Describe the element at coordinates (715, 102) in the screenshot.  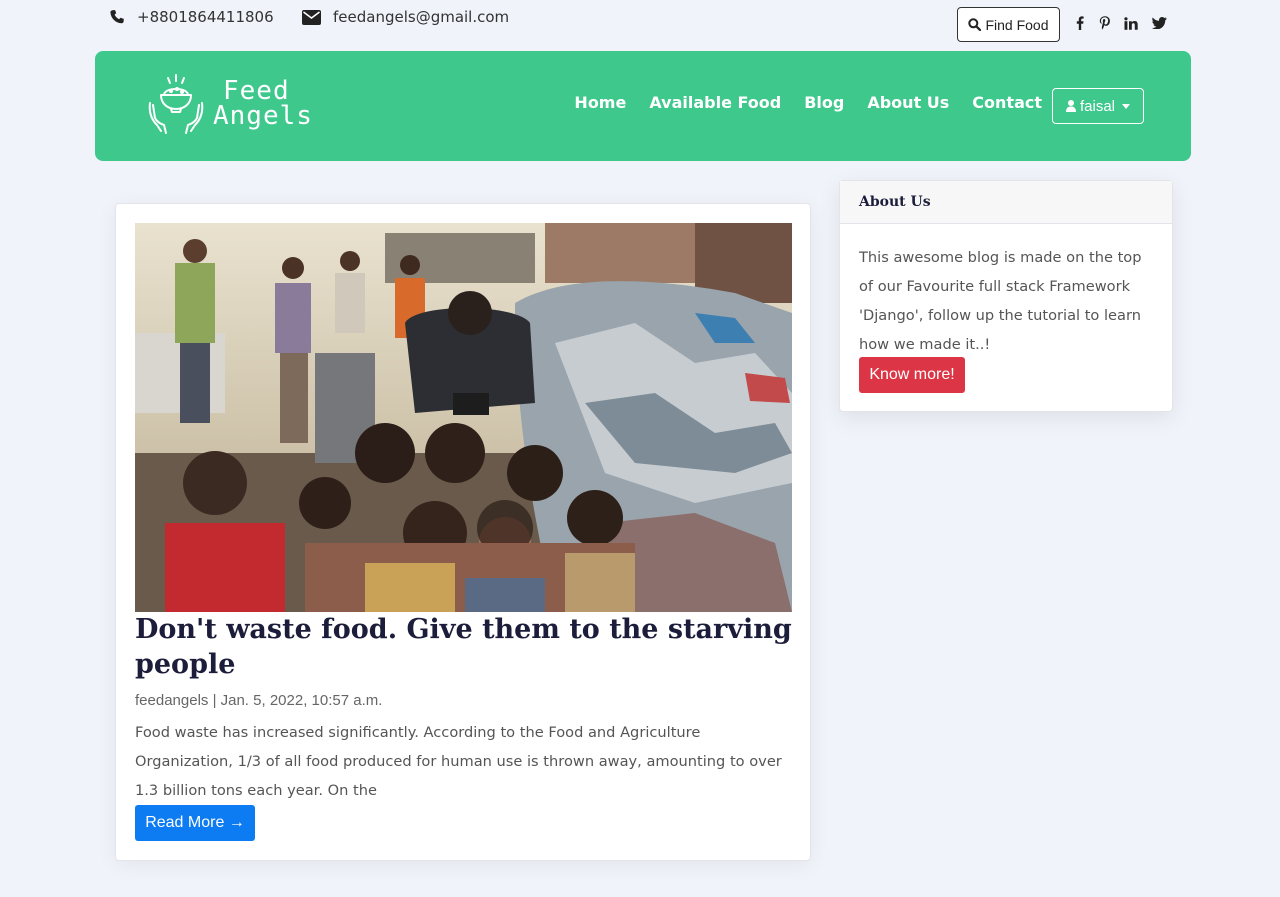
I see `nav-link-available-food: Available Food` at that location.